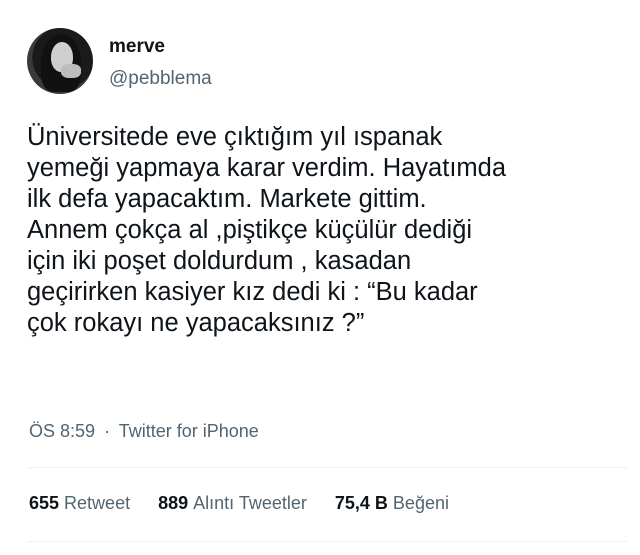 The height and width of the screenshot is (555, 640). Describe the element at coordinates (62, 431) in the screenshot. I see `tweet-time: ÖS 8:59` at that location.